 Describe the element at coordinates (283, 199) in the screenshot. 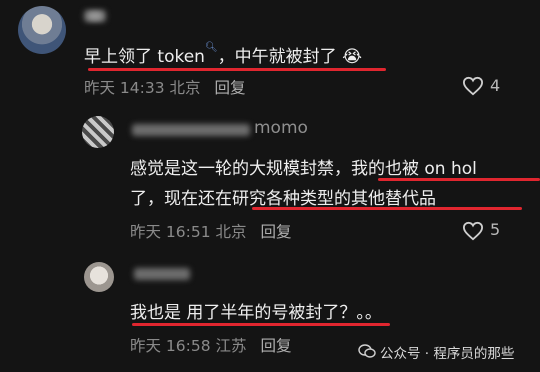

I see `comment-text-line: 了，现在还在研究各种类型的其他替代品` at that location.